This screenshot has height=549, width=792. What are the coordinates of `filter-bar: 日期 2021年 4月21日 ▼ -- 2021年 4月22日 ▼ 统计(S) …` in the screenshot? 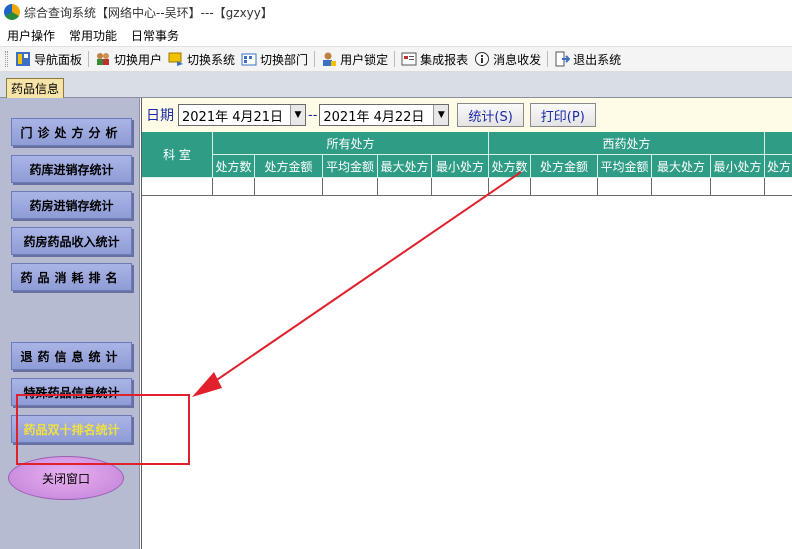 It's located at (467, 115).